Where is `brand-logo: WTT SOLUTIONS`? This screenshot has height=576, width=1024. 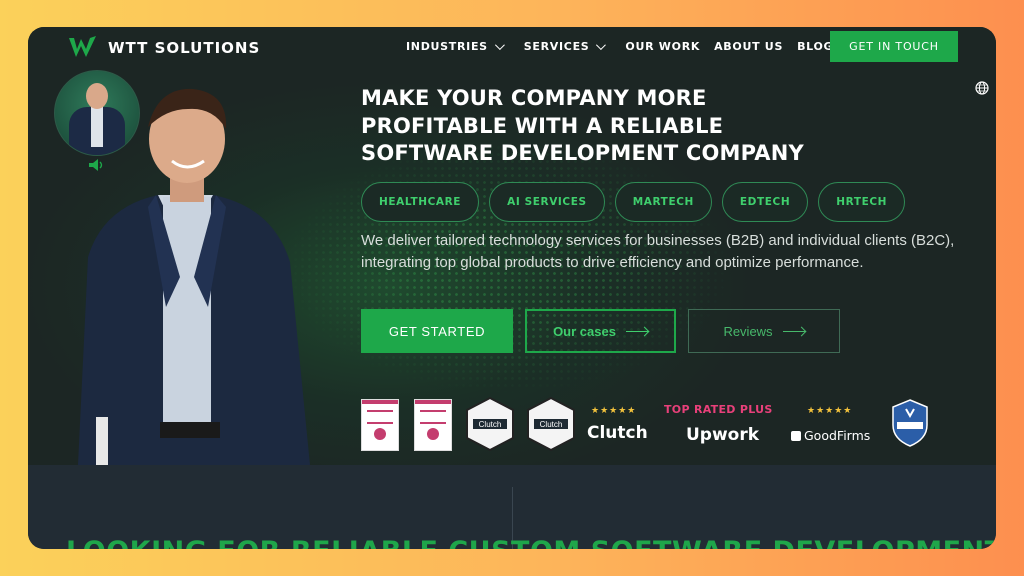
brand-logo: WTT SOLUTIONS is located at coordinates (164, 48).